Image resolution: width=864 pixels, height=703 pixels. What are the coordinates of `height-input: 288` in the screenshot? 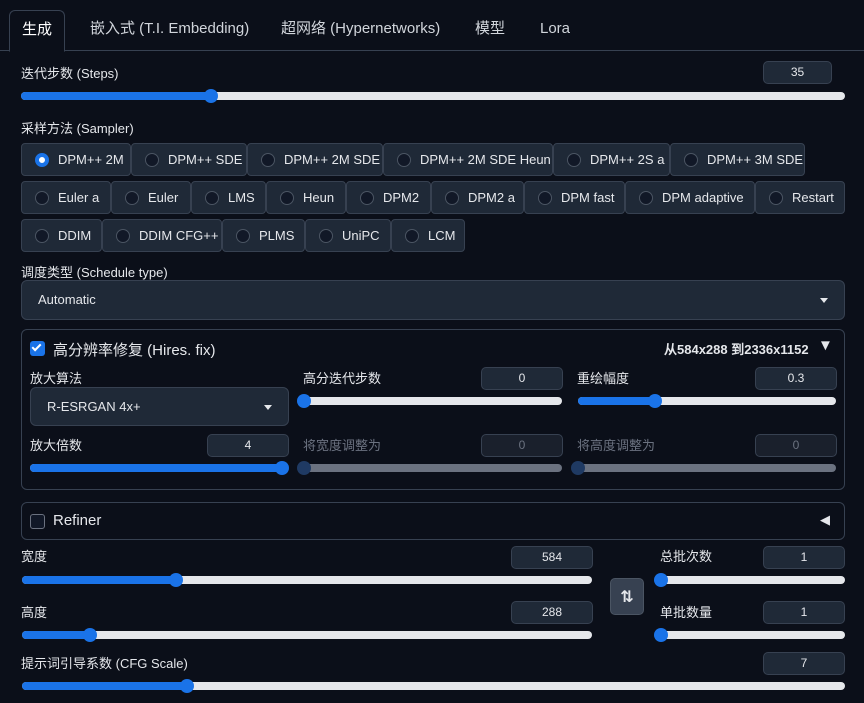 It's located at (552, 612).